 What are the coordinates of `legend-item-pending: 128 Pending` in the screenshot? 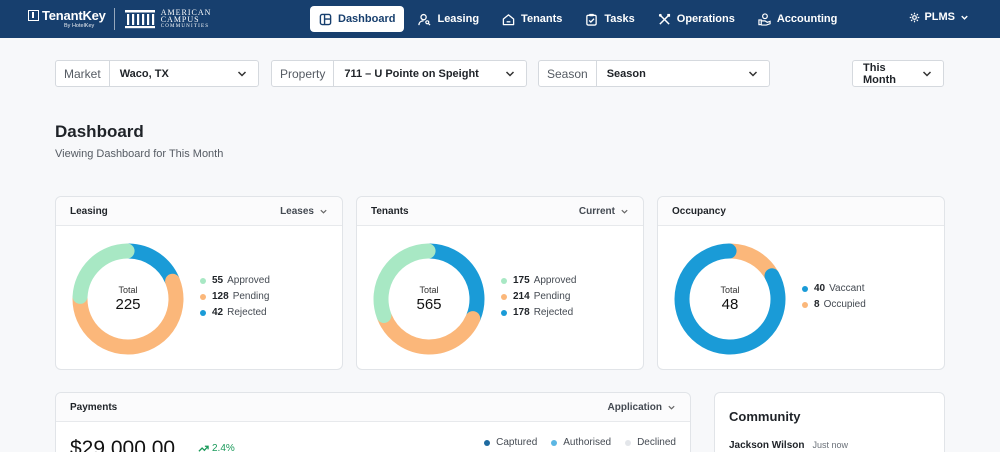 It's located at (235, 296).